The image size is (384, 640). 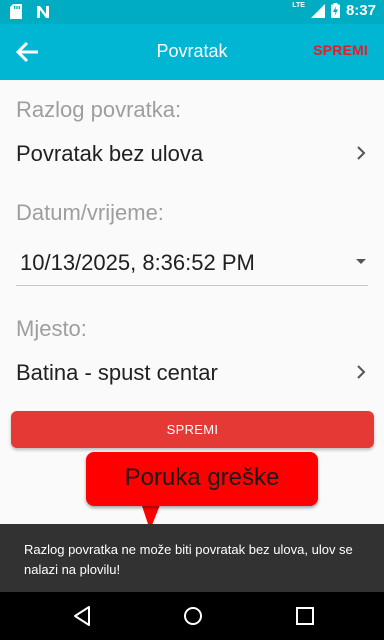 I want to click on system-nav-bar, so click(x=192, y=616).